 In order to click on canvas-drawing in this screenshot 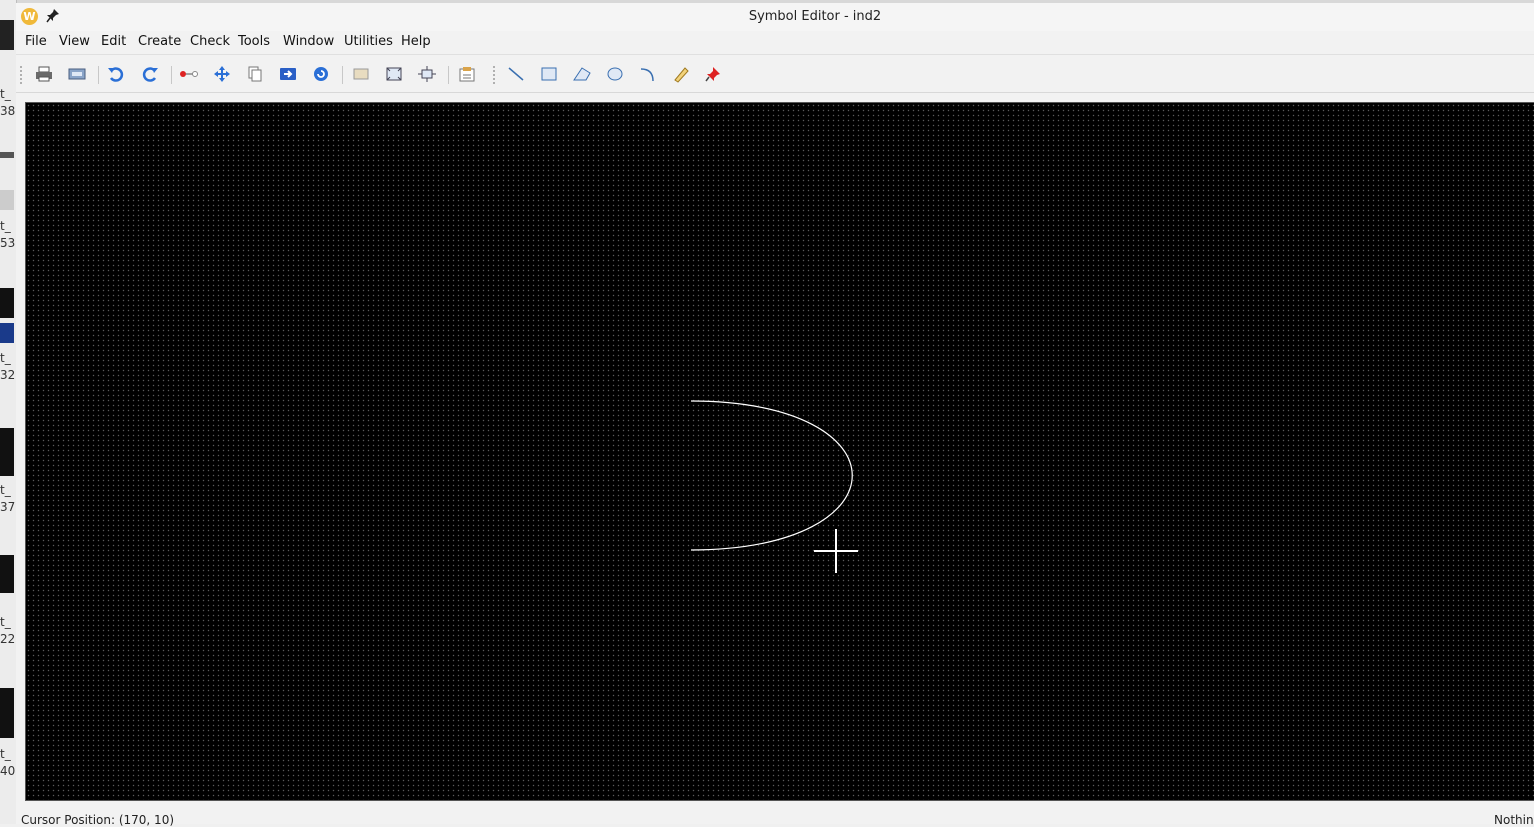, I will do `click(774, 486)`.